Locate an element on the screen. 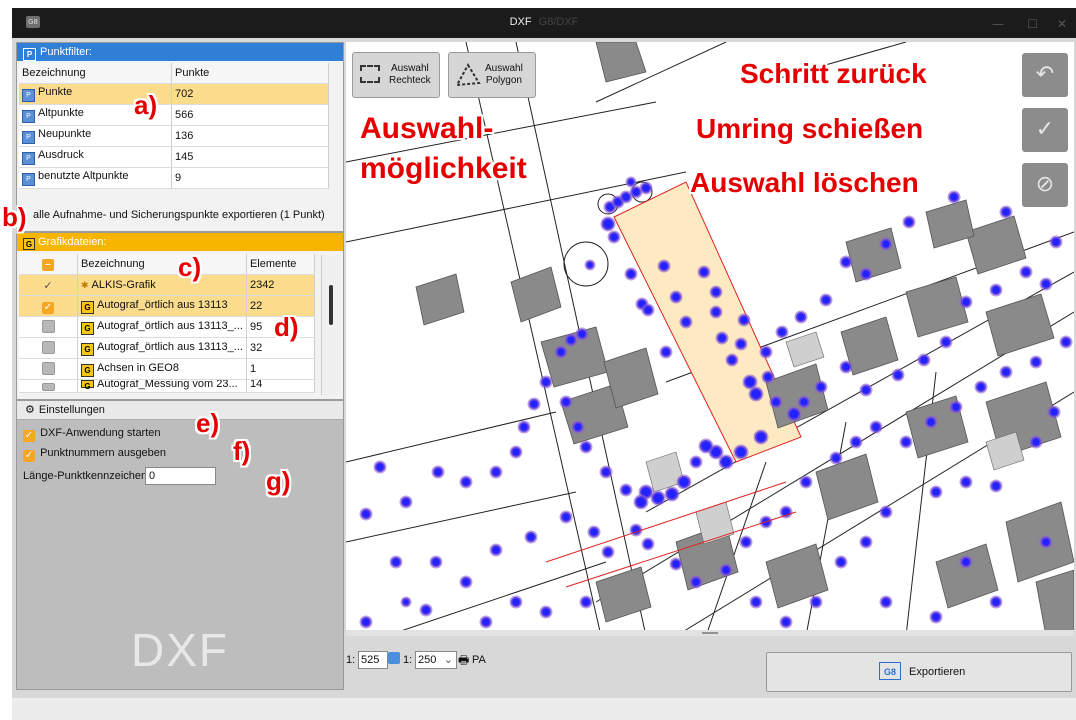 The image size is (1076, 720). select-rectangle-button: Auswahl Rechteck is located at coordinates (396, 75).